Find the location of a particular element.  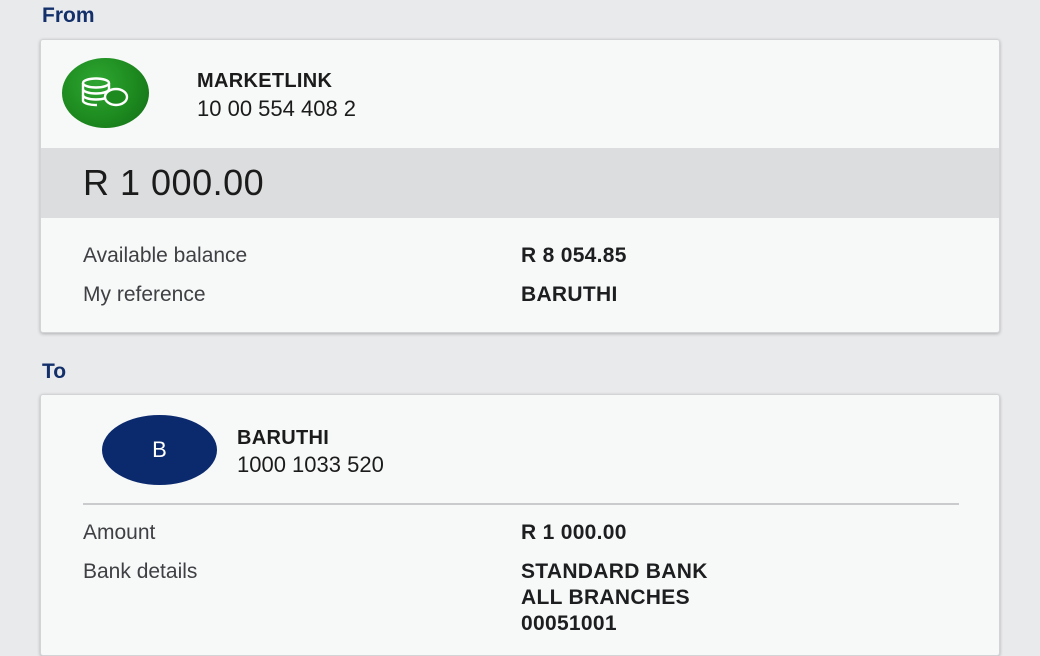

coins-icon is located at coordinates (105, 93).